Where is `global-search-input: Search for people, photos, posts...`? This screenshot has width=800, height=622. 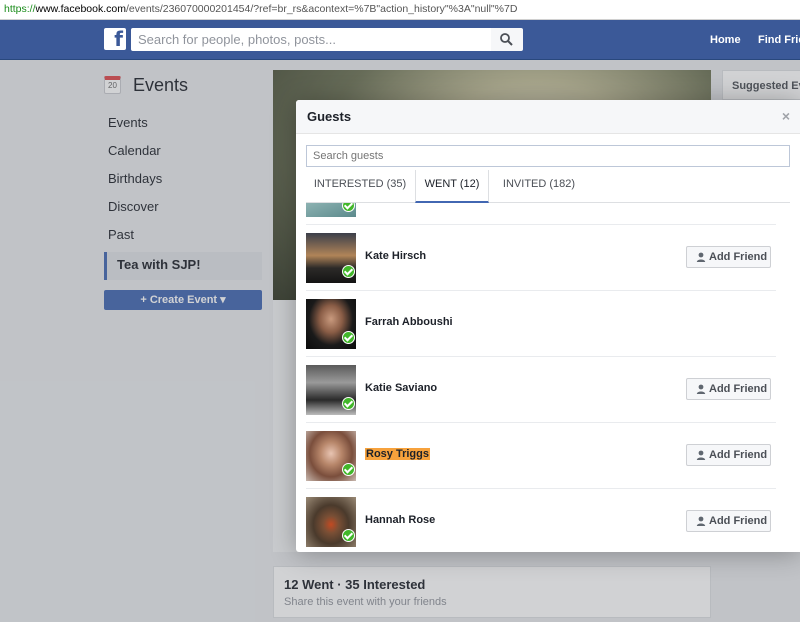 global-search-input: Search for people, photos, posts... is located at coordinates (311, 39).